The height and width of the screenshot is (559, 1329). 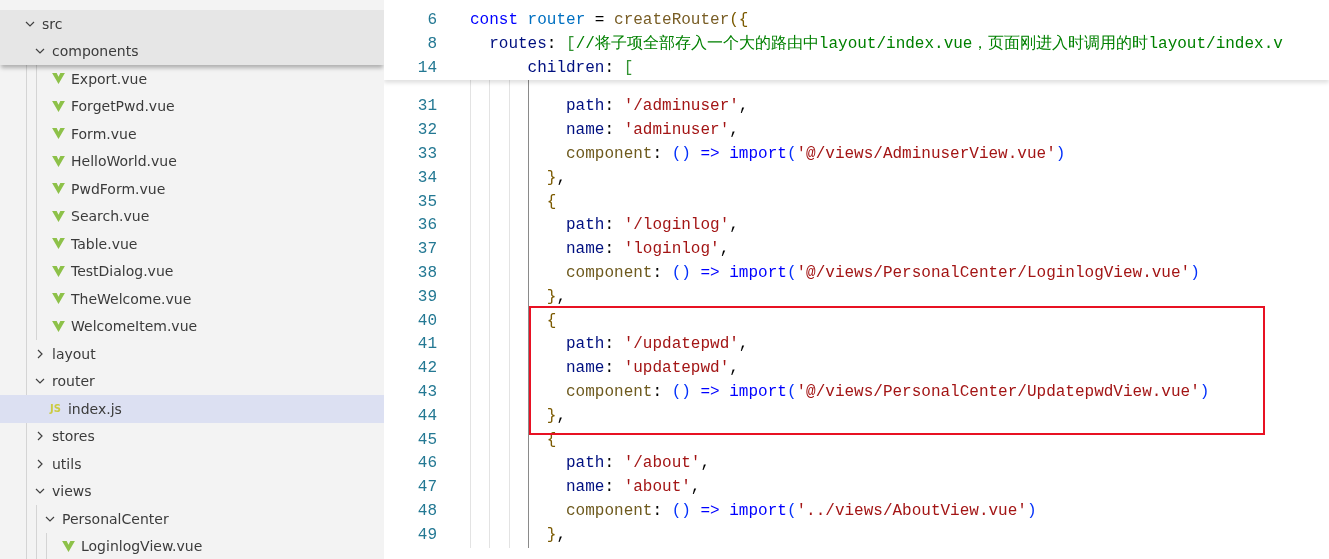 What do you see at coordinates (55, 409) in the screenshot?
I see `js-file-icon: JS` at bounding box center [55, 409].